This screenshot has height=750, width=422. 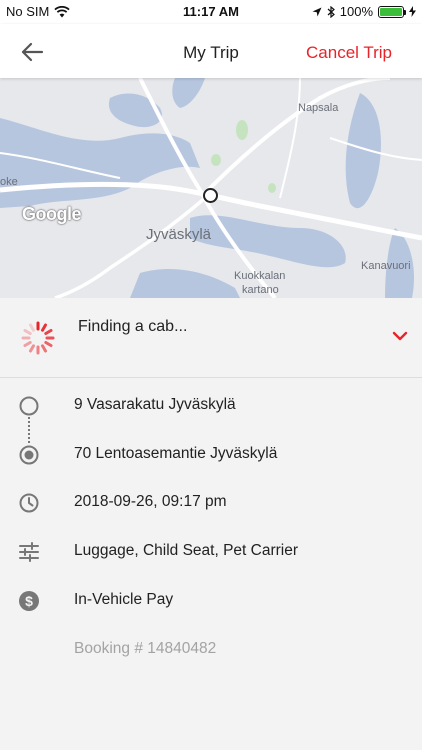 I want to click on battery-percent: 100%, so click(x=356, y=11).